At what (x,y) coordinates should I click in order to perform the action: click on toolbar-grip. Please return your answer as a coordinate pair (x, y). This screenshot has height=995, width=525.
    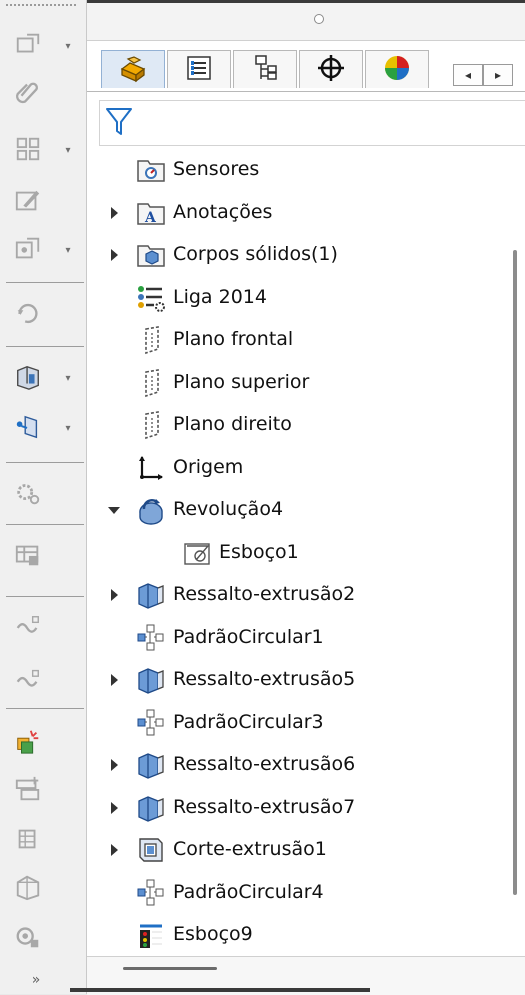
    Looking at the image, I should click on (41, 7).